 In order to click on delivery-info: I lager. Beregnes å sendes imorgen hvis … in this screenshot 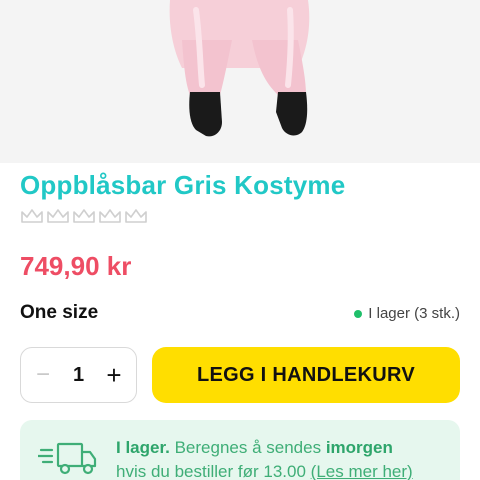, I will do `click(240, 450)`.